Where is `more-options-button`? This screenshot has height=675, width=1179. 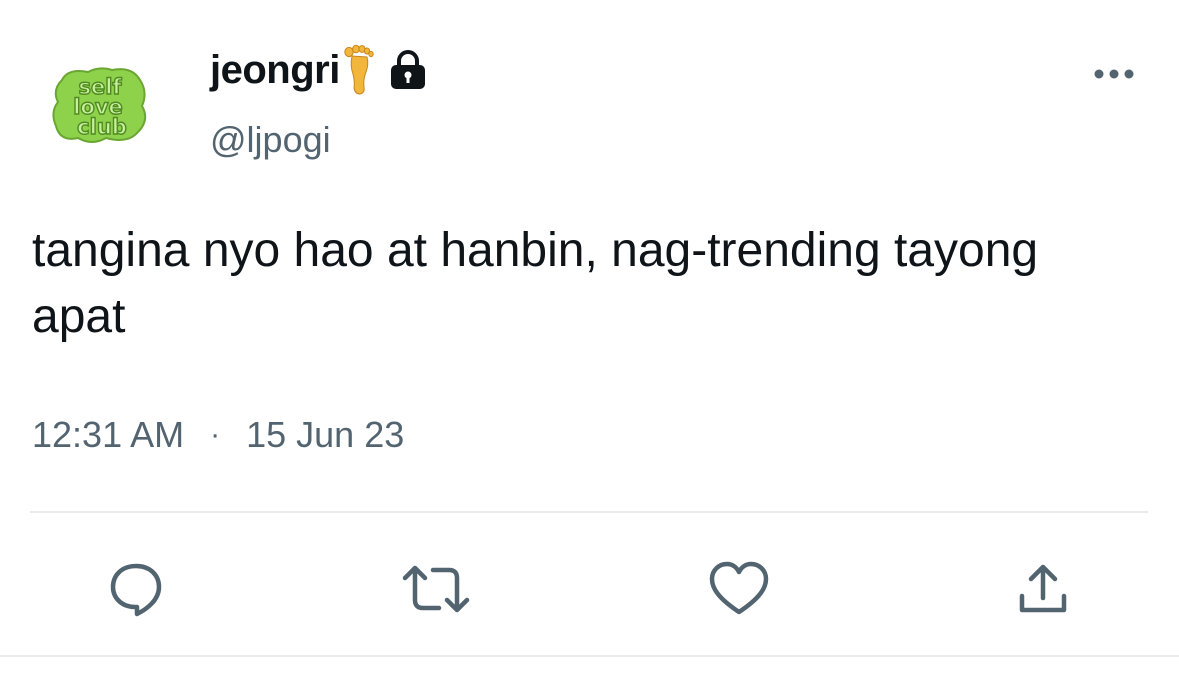
more-options-button is located at coordinates (1114, 74).